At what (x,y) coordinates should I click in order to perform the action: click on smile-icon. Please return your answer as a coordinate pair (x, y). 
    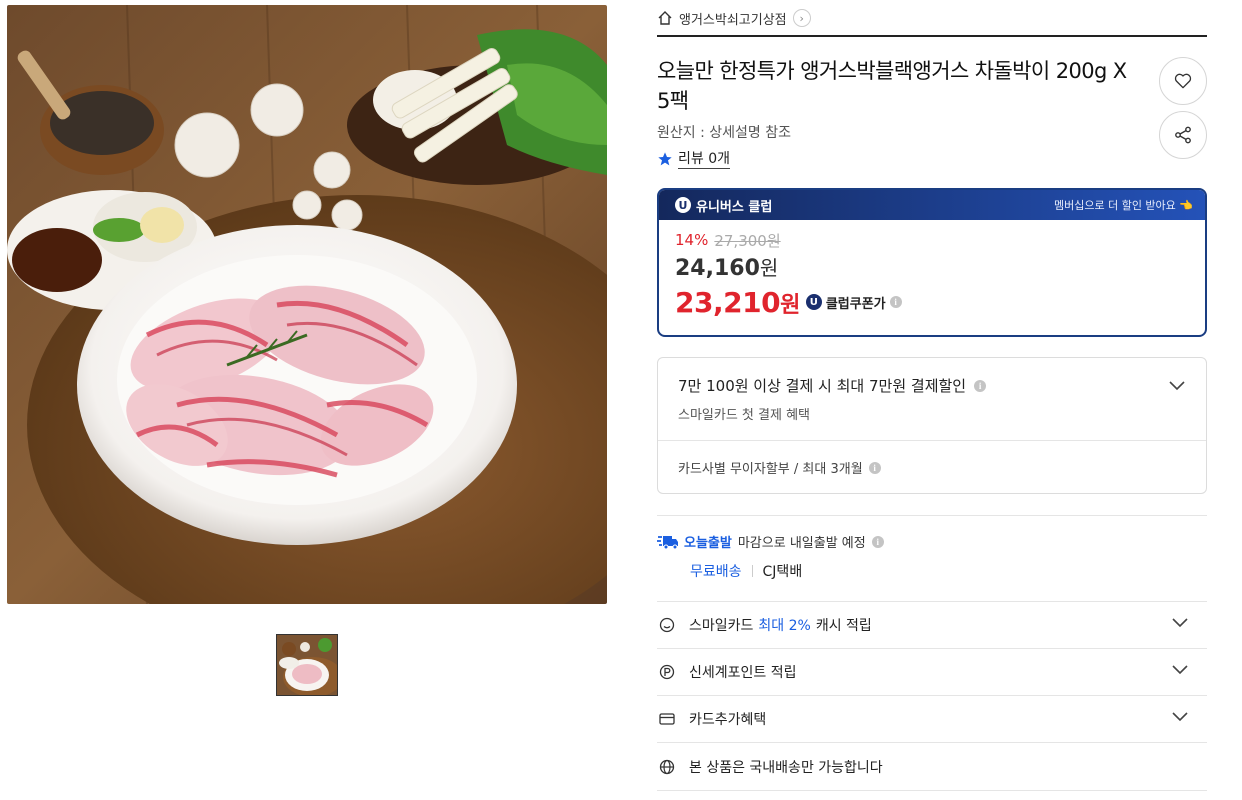
    Looking at the image, I should click on (667, 625).